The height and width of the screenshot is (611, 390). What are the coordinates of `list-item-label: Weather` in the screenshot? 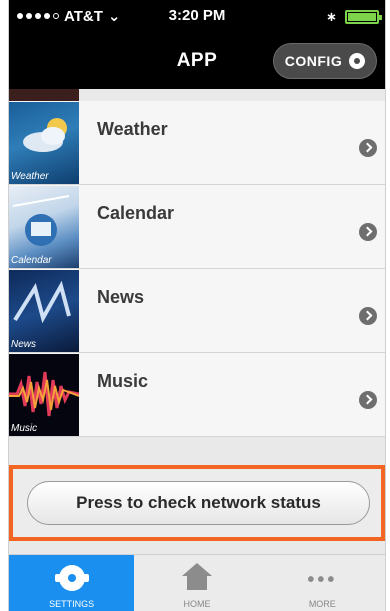 It's located at (132, 129).